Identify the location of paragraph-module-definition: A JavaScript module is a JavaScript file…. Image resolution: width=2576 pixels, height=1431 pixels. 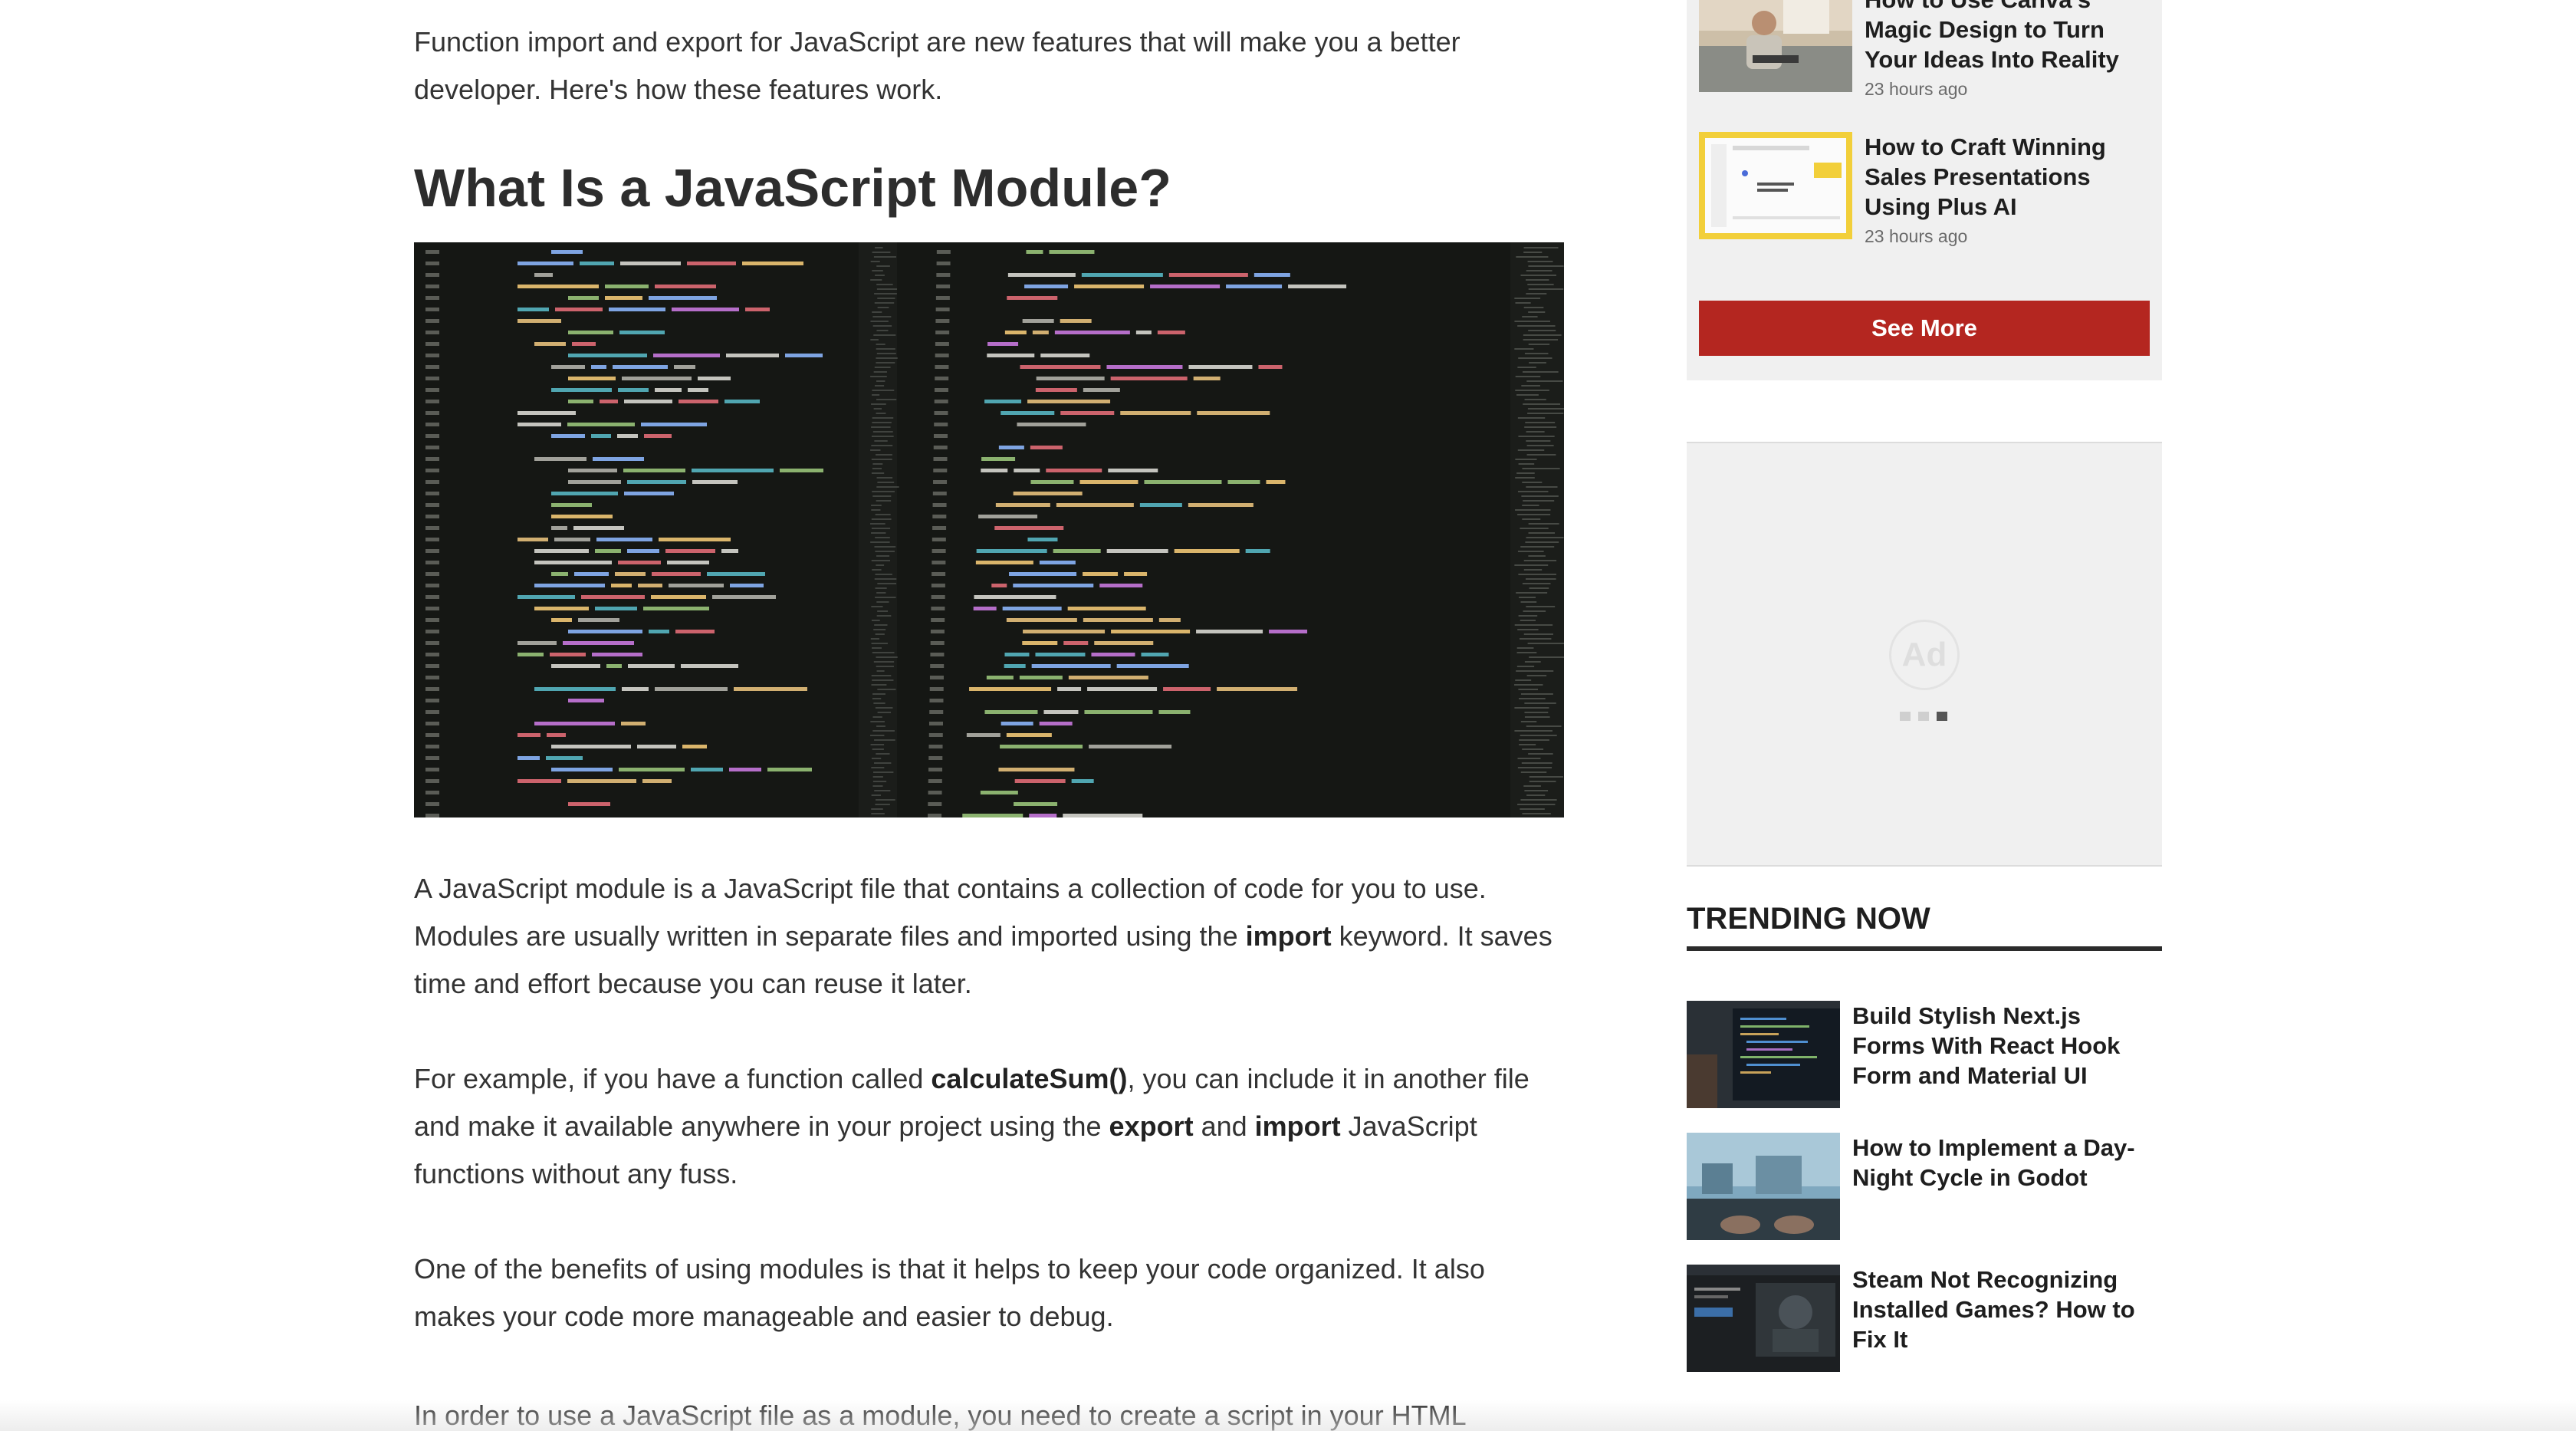
(983, 936).